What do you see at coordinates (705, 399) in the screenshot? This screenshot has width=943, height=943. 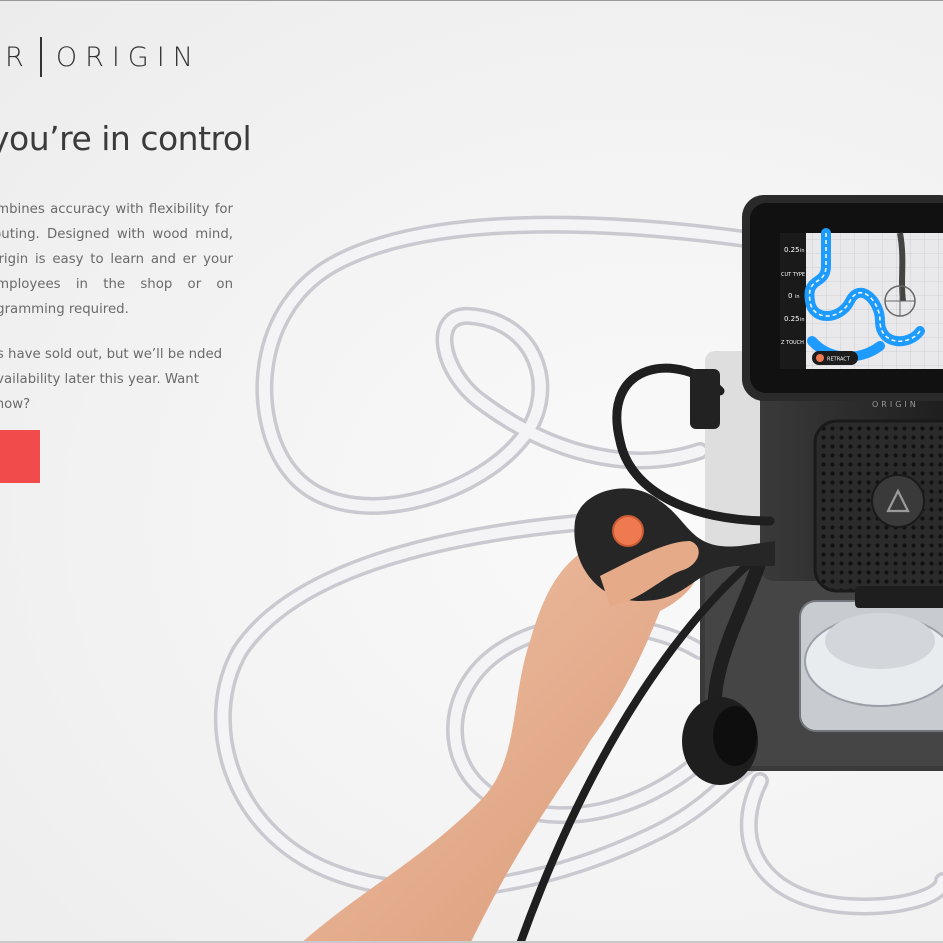 I see `cable-connector` at bounding box center [705, 399].